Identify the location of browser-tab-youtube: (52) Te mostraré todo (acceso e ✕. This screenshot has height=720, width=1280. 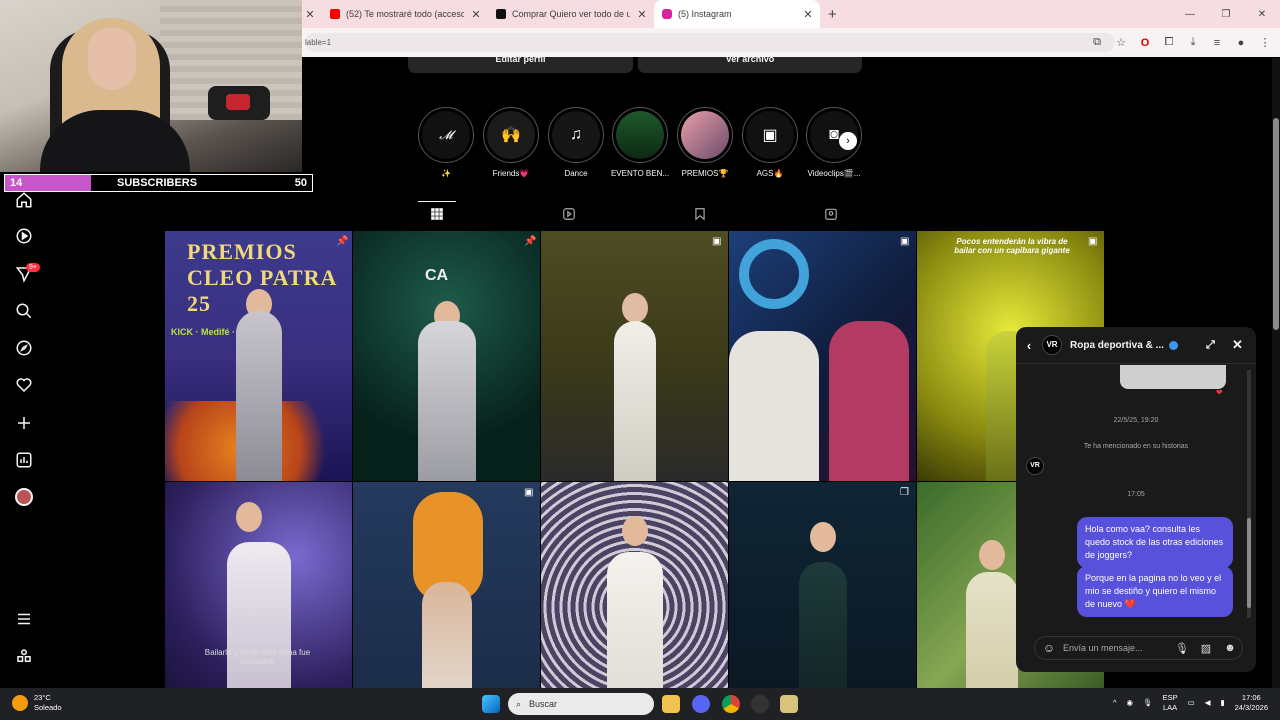
(405, 14).